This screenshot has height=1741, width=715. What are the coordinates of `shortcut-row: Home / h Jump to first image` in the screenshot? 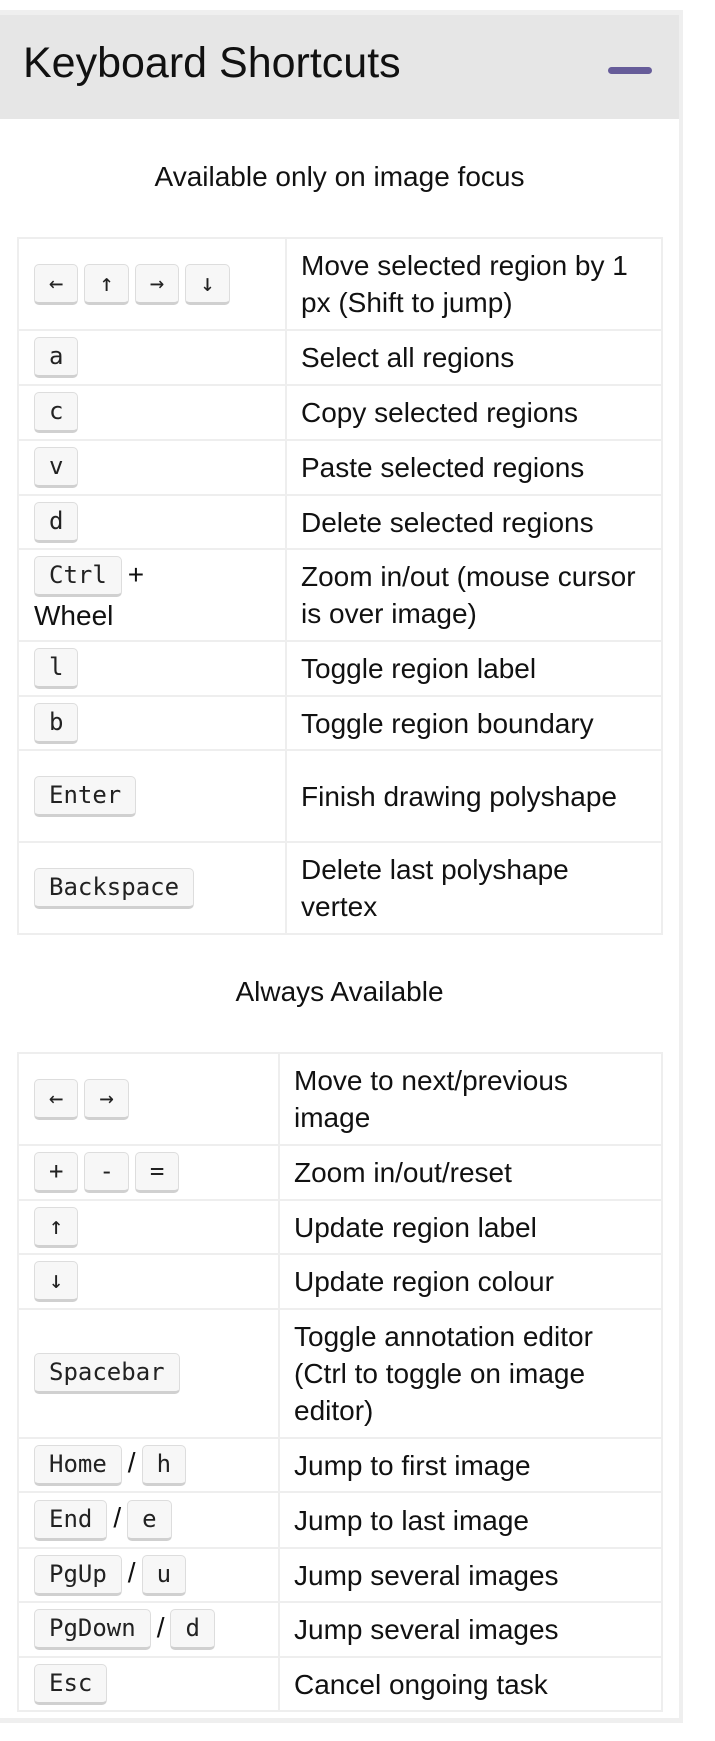 It's located at (340, 1465).